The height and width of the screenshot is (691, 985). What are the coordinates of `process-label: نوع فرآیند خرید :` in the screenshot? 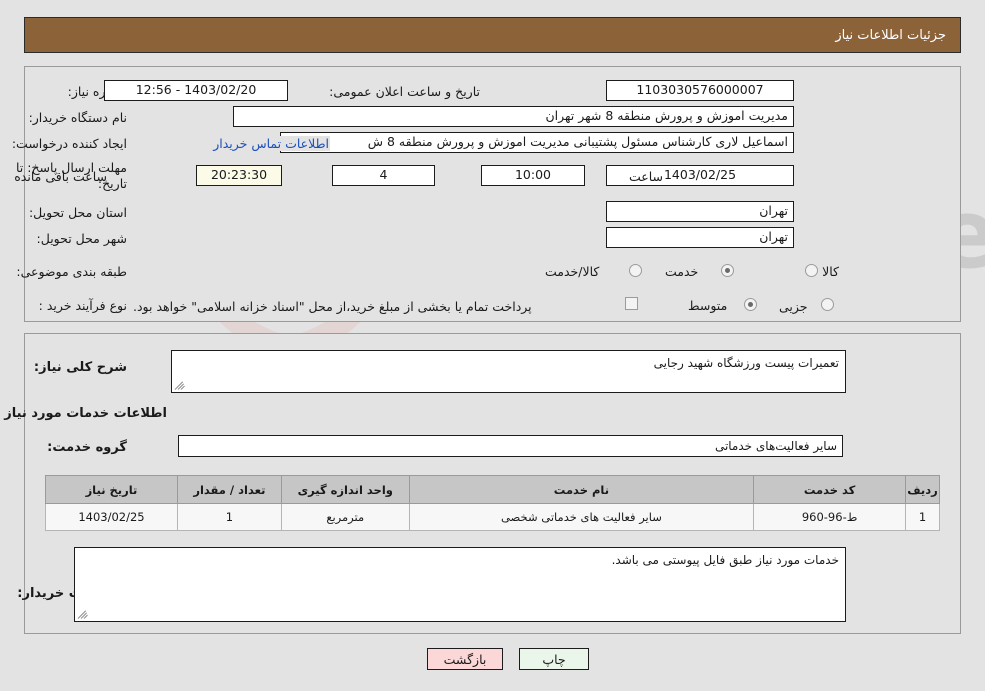 It's located at (82, 305).